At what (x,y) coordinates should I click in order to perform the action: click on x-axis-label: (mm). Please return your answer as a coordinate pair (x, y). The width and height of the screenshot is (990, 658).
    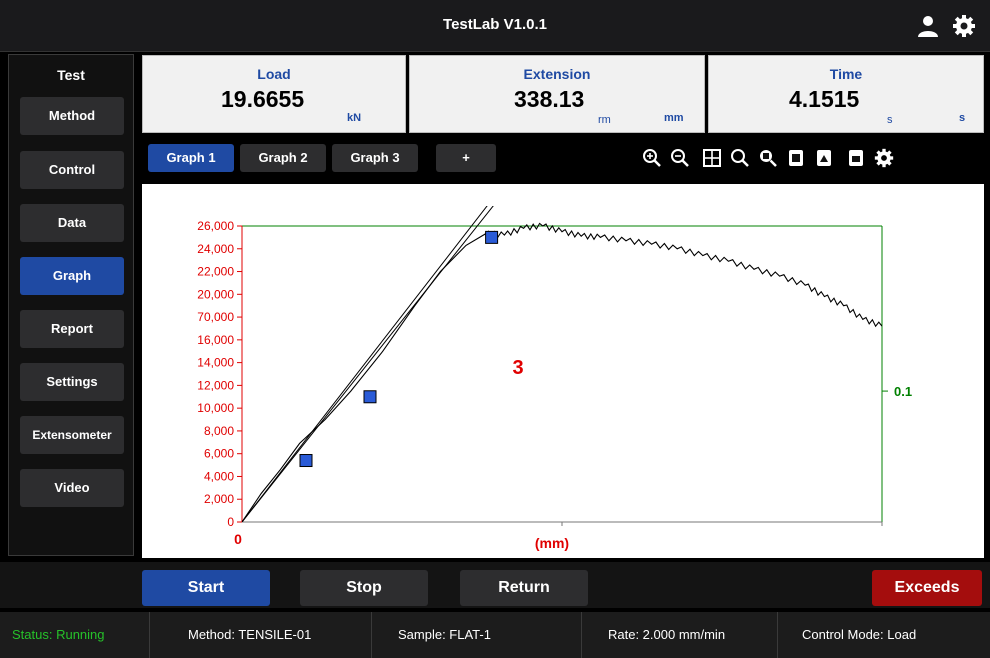
    Looking at the image, I should click on (552, 543).